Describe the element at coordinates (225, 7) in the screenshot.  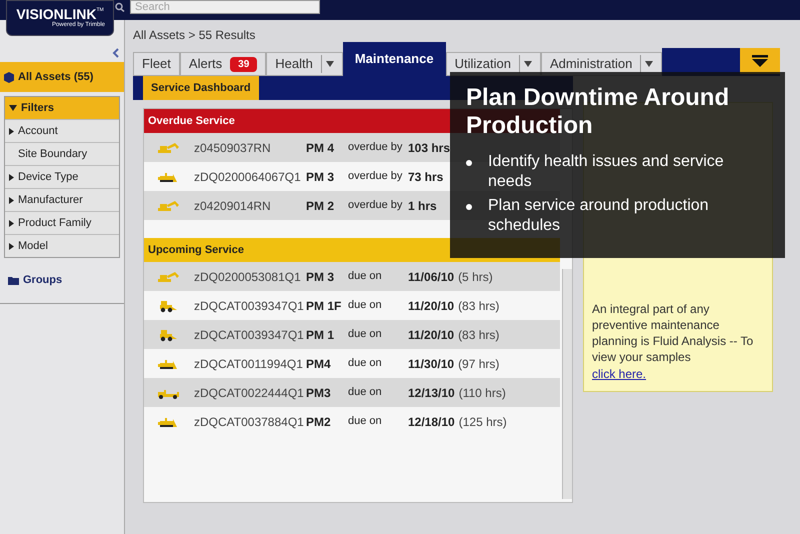
I see `search-field: Search` at that location.